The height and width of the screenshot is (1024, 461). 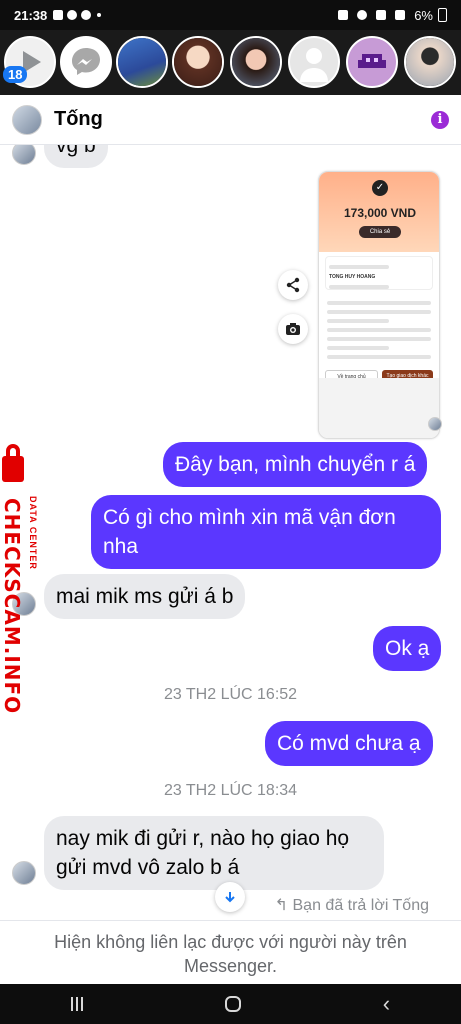 What do you see at coordinates (362, 15) in the screenshot?
I see `mute-icon` at bounding box center [362, 15].